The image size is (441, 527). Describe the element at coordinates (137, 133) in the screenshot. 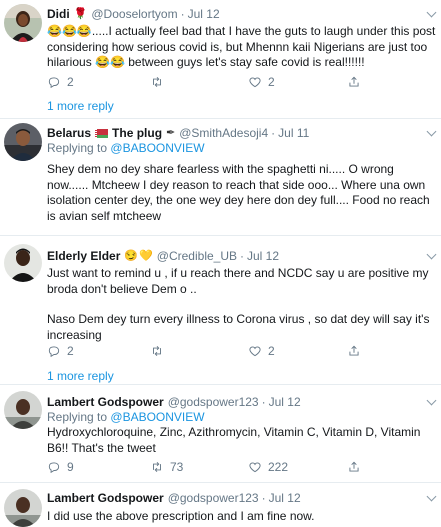

I see `display-name-suffix: The plug` at that location.